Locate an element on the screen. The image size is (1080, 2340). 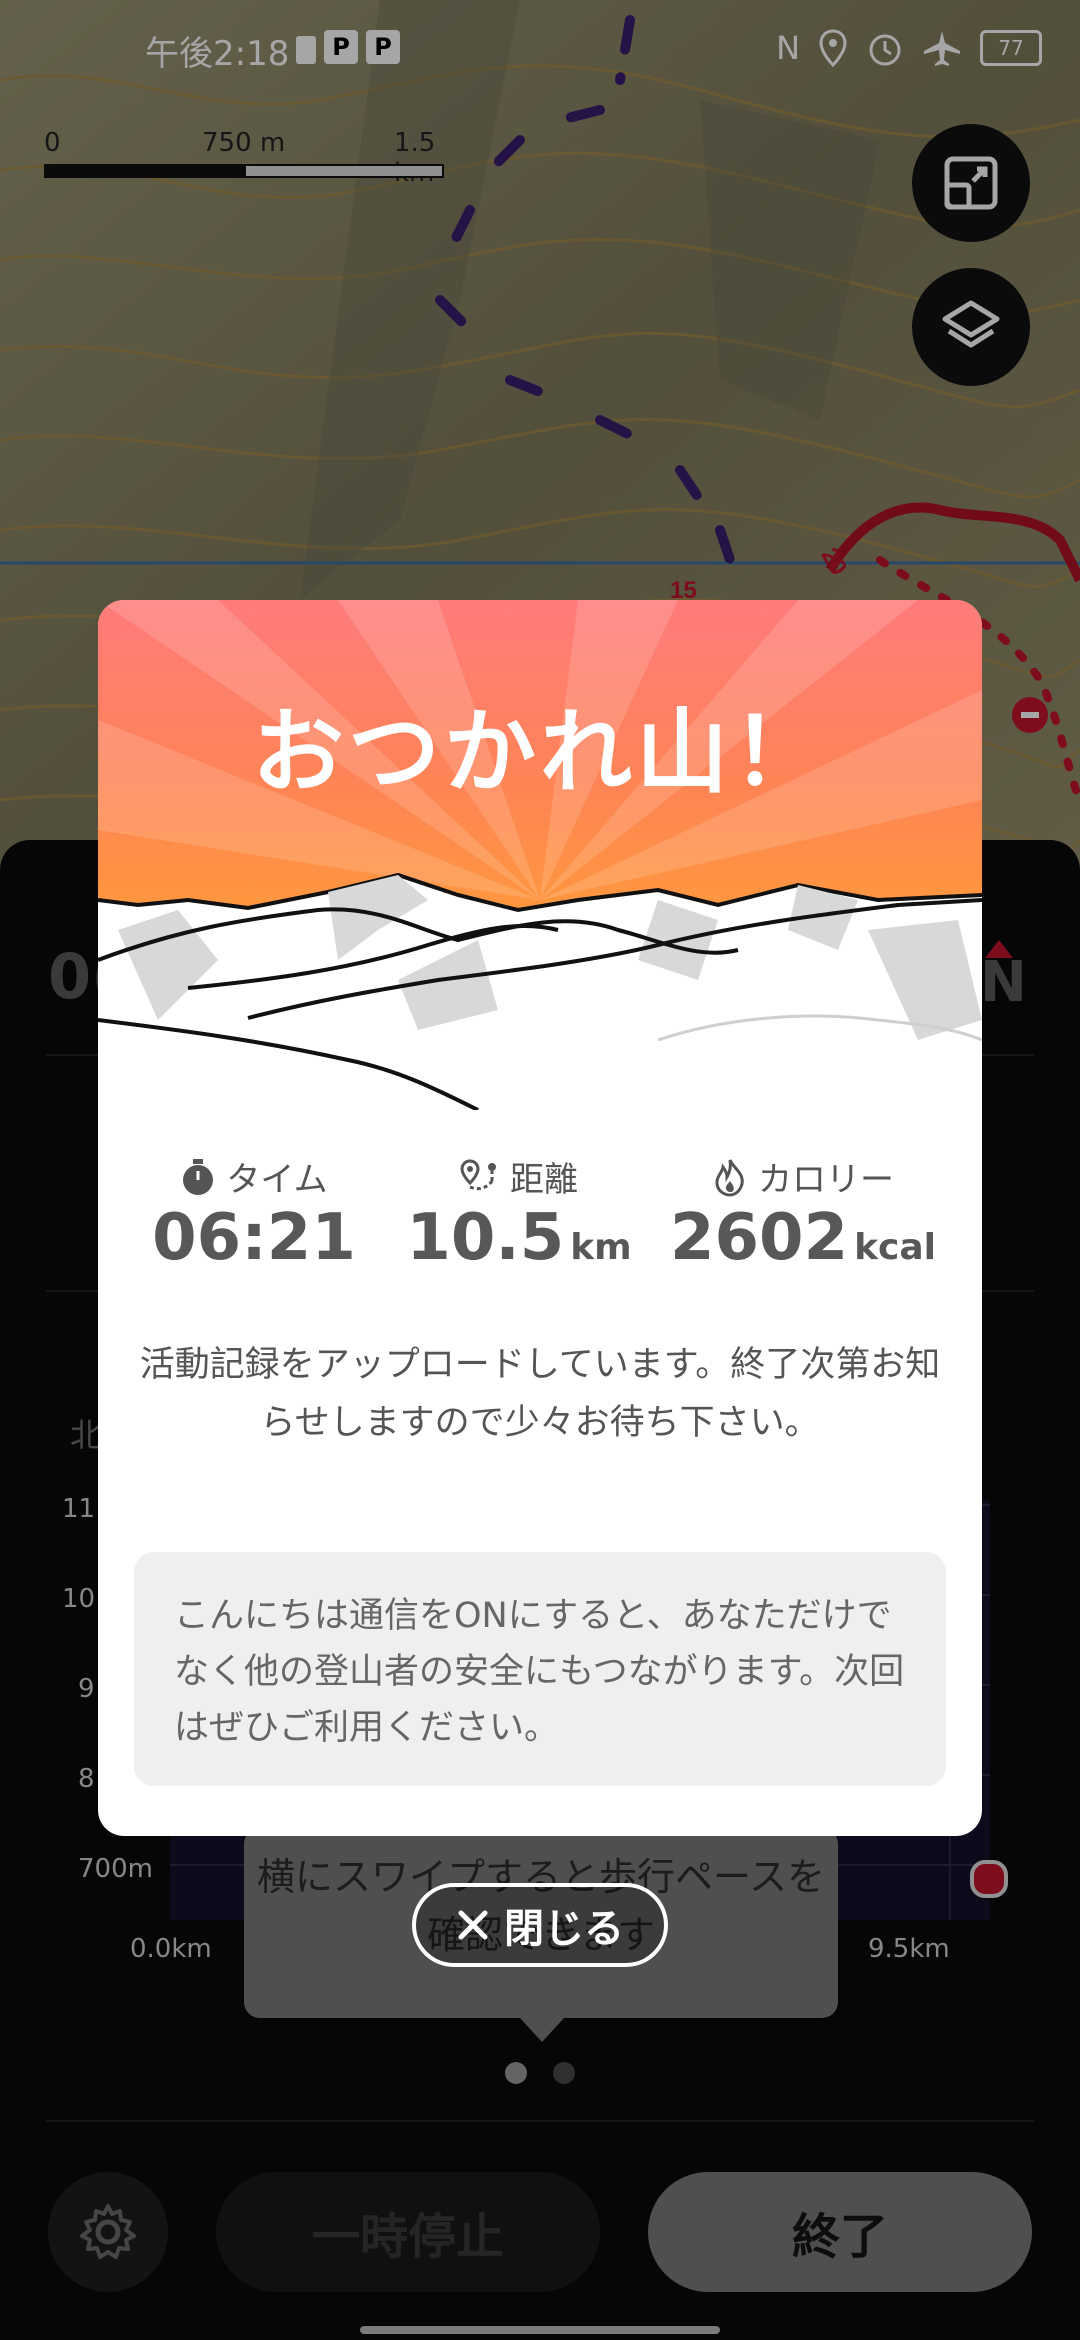
stat-time: タイム 06:21 is located at coordinates (254, 1213).